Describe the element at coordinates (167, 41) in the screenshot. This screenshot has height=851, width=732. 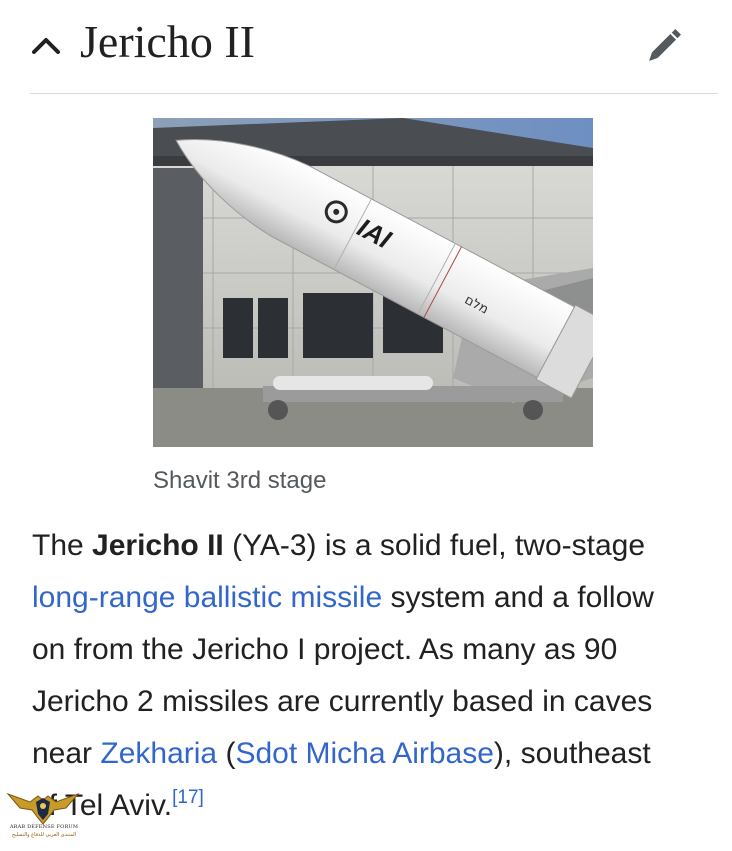
I see `section-title: Jericho II` at that location.